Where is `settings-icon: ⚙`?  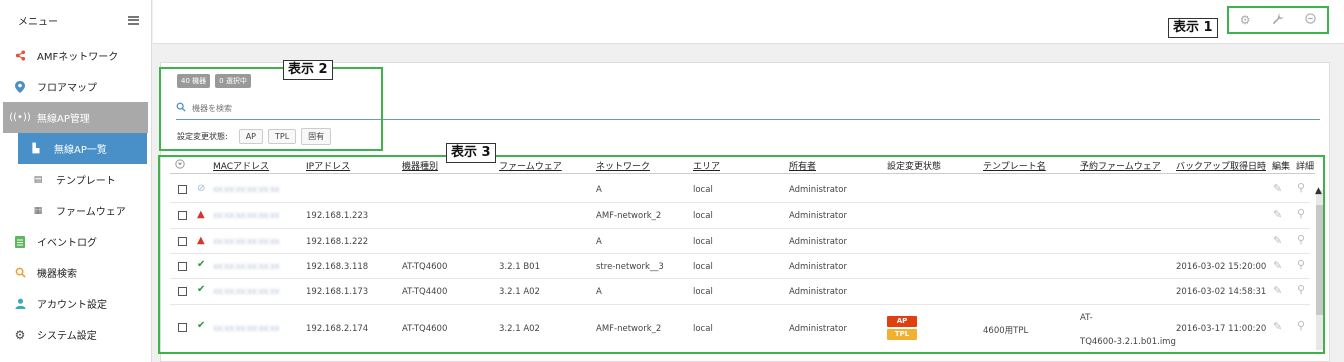
settings-icon: ⚙ is located at coordinates (1245, 20).